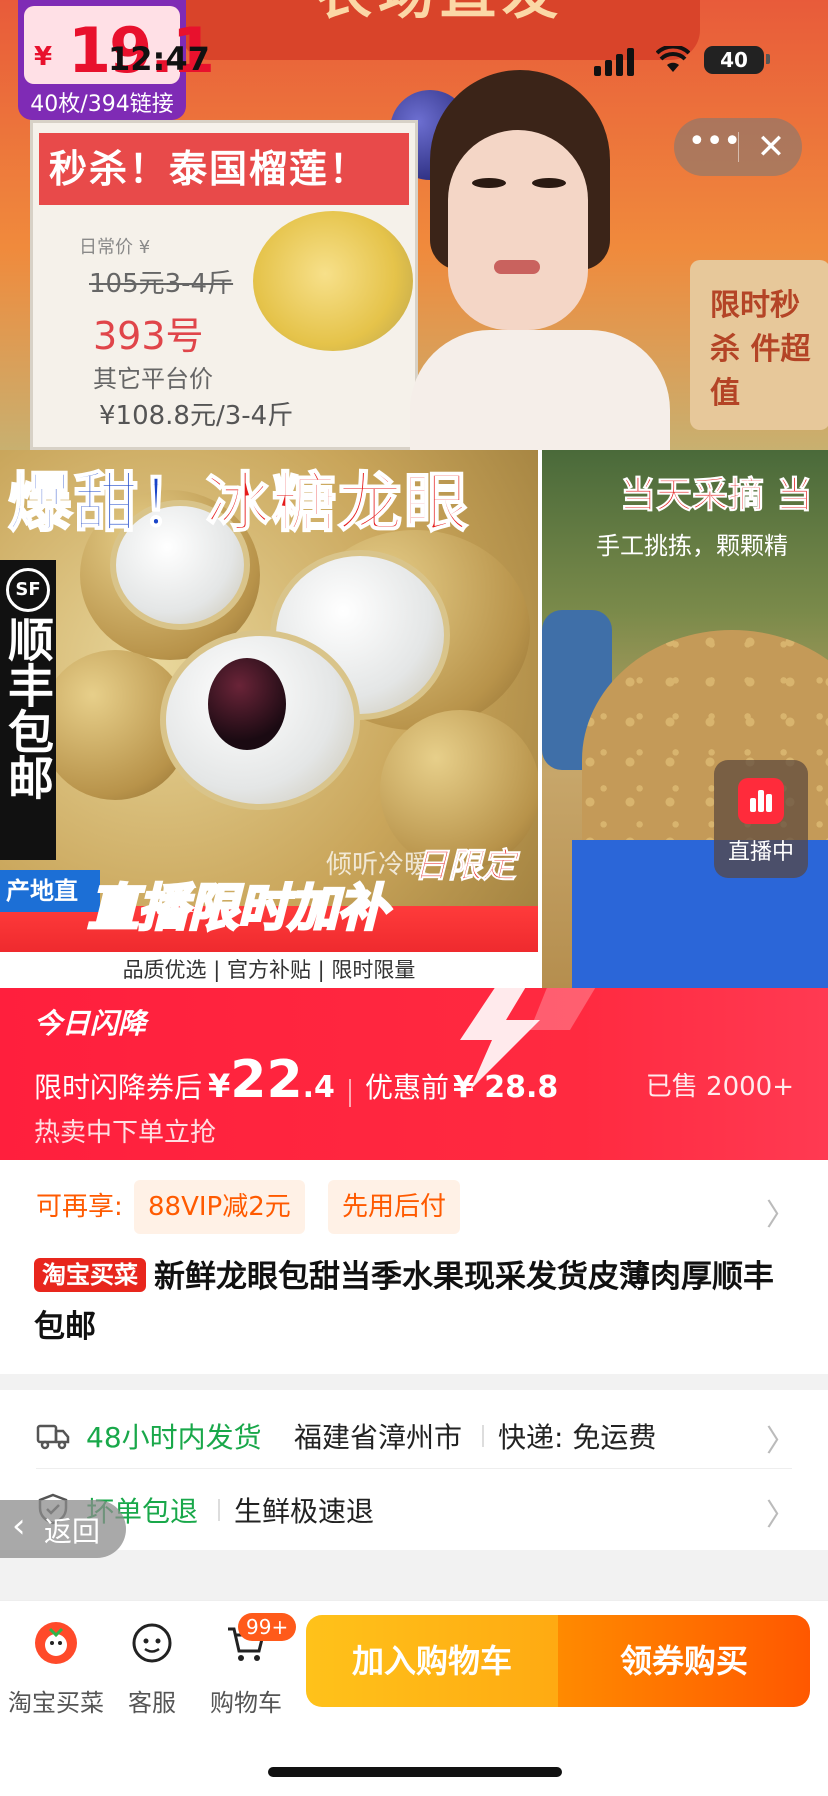 This screenshot has width=828, height=1796. What do you see at coordinates (505, 1087) in the screenshot?
I see `original-price: ¥ 28.8` at bounding box center [505, 1087].